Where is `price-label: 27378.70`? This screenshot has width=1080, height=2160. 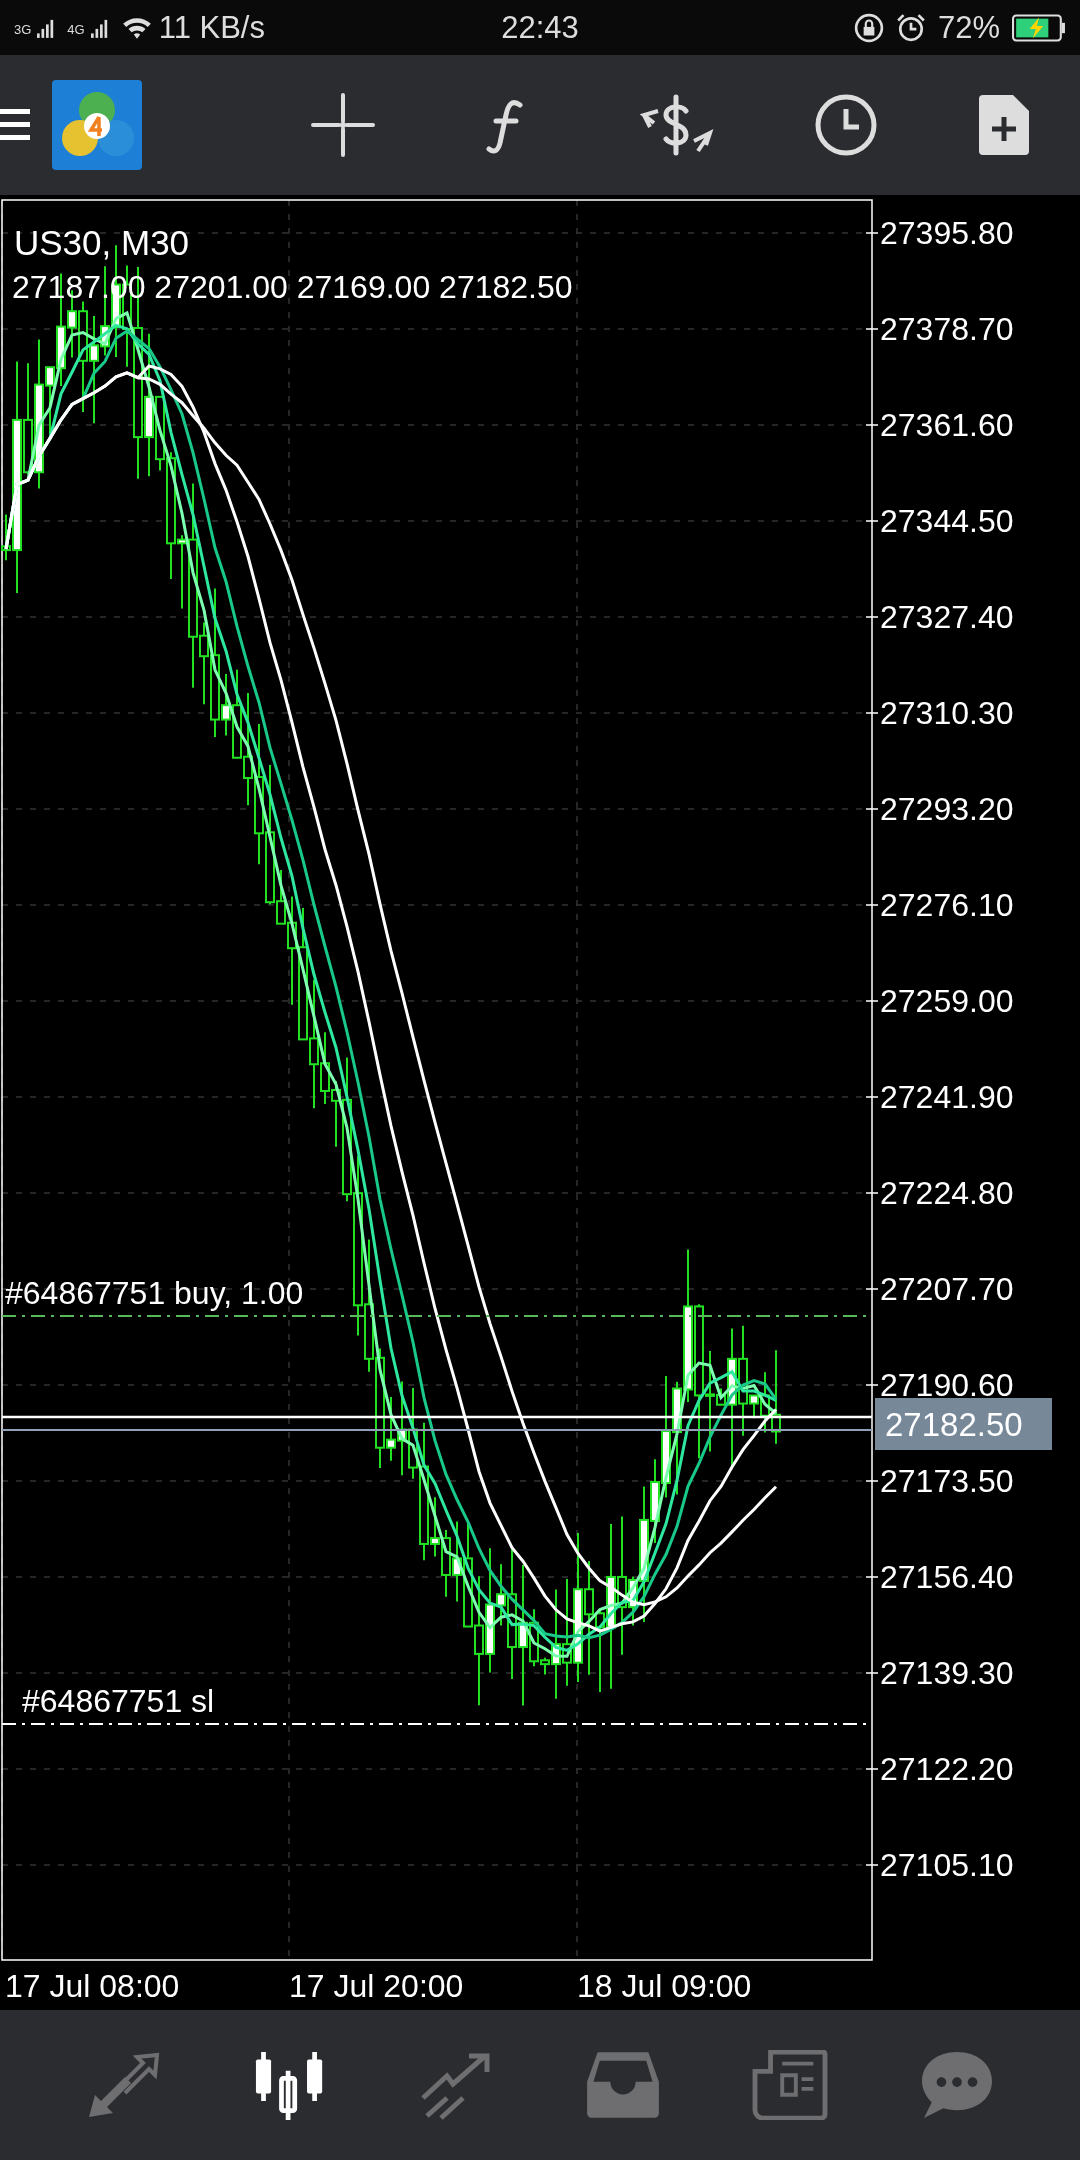 price-label: 27378.70 is located at coordinates (947, 329).